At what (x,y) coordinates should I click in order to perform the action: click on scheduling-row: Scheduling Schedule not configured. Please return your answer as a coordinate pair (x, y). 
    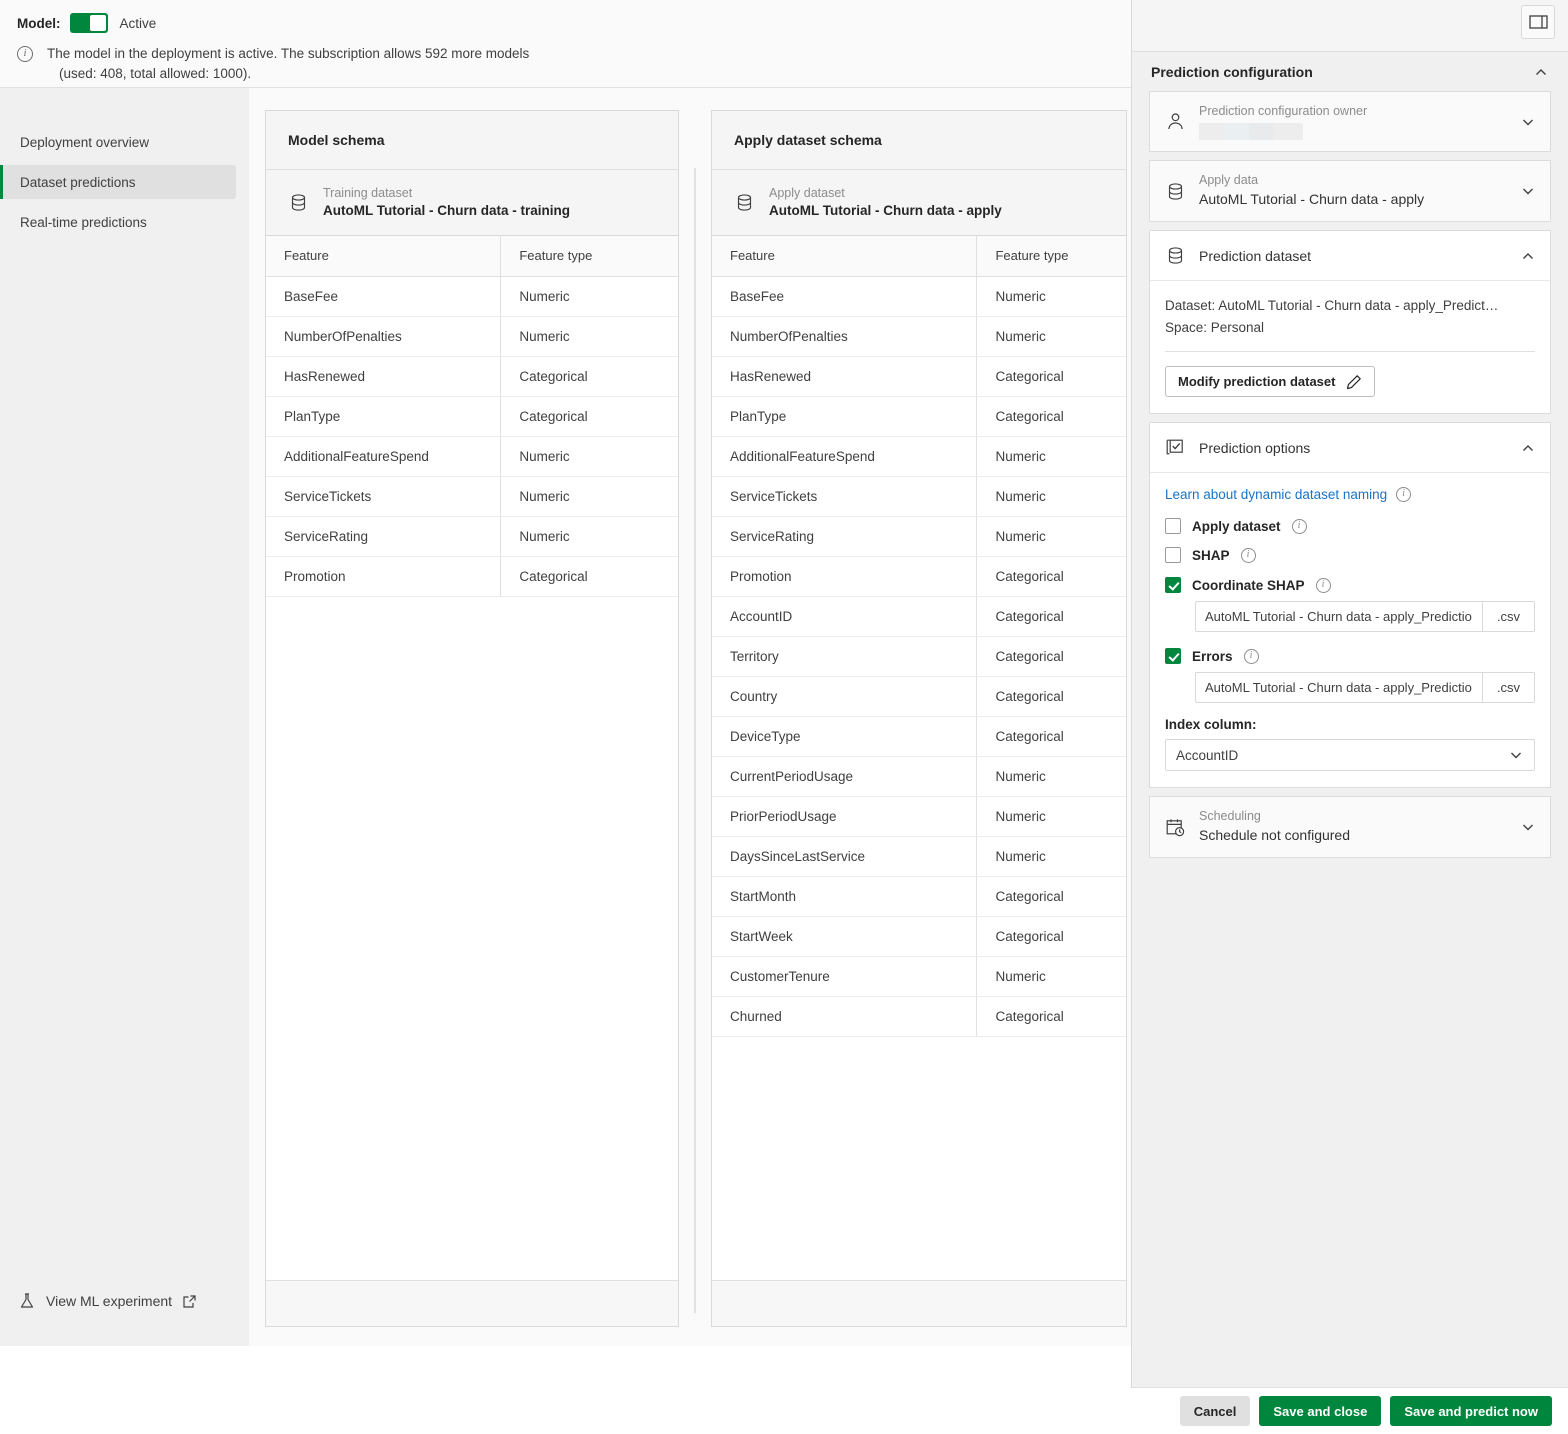
    Looking at the image, I should click on (1350, 827).